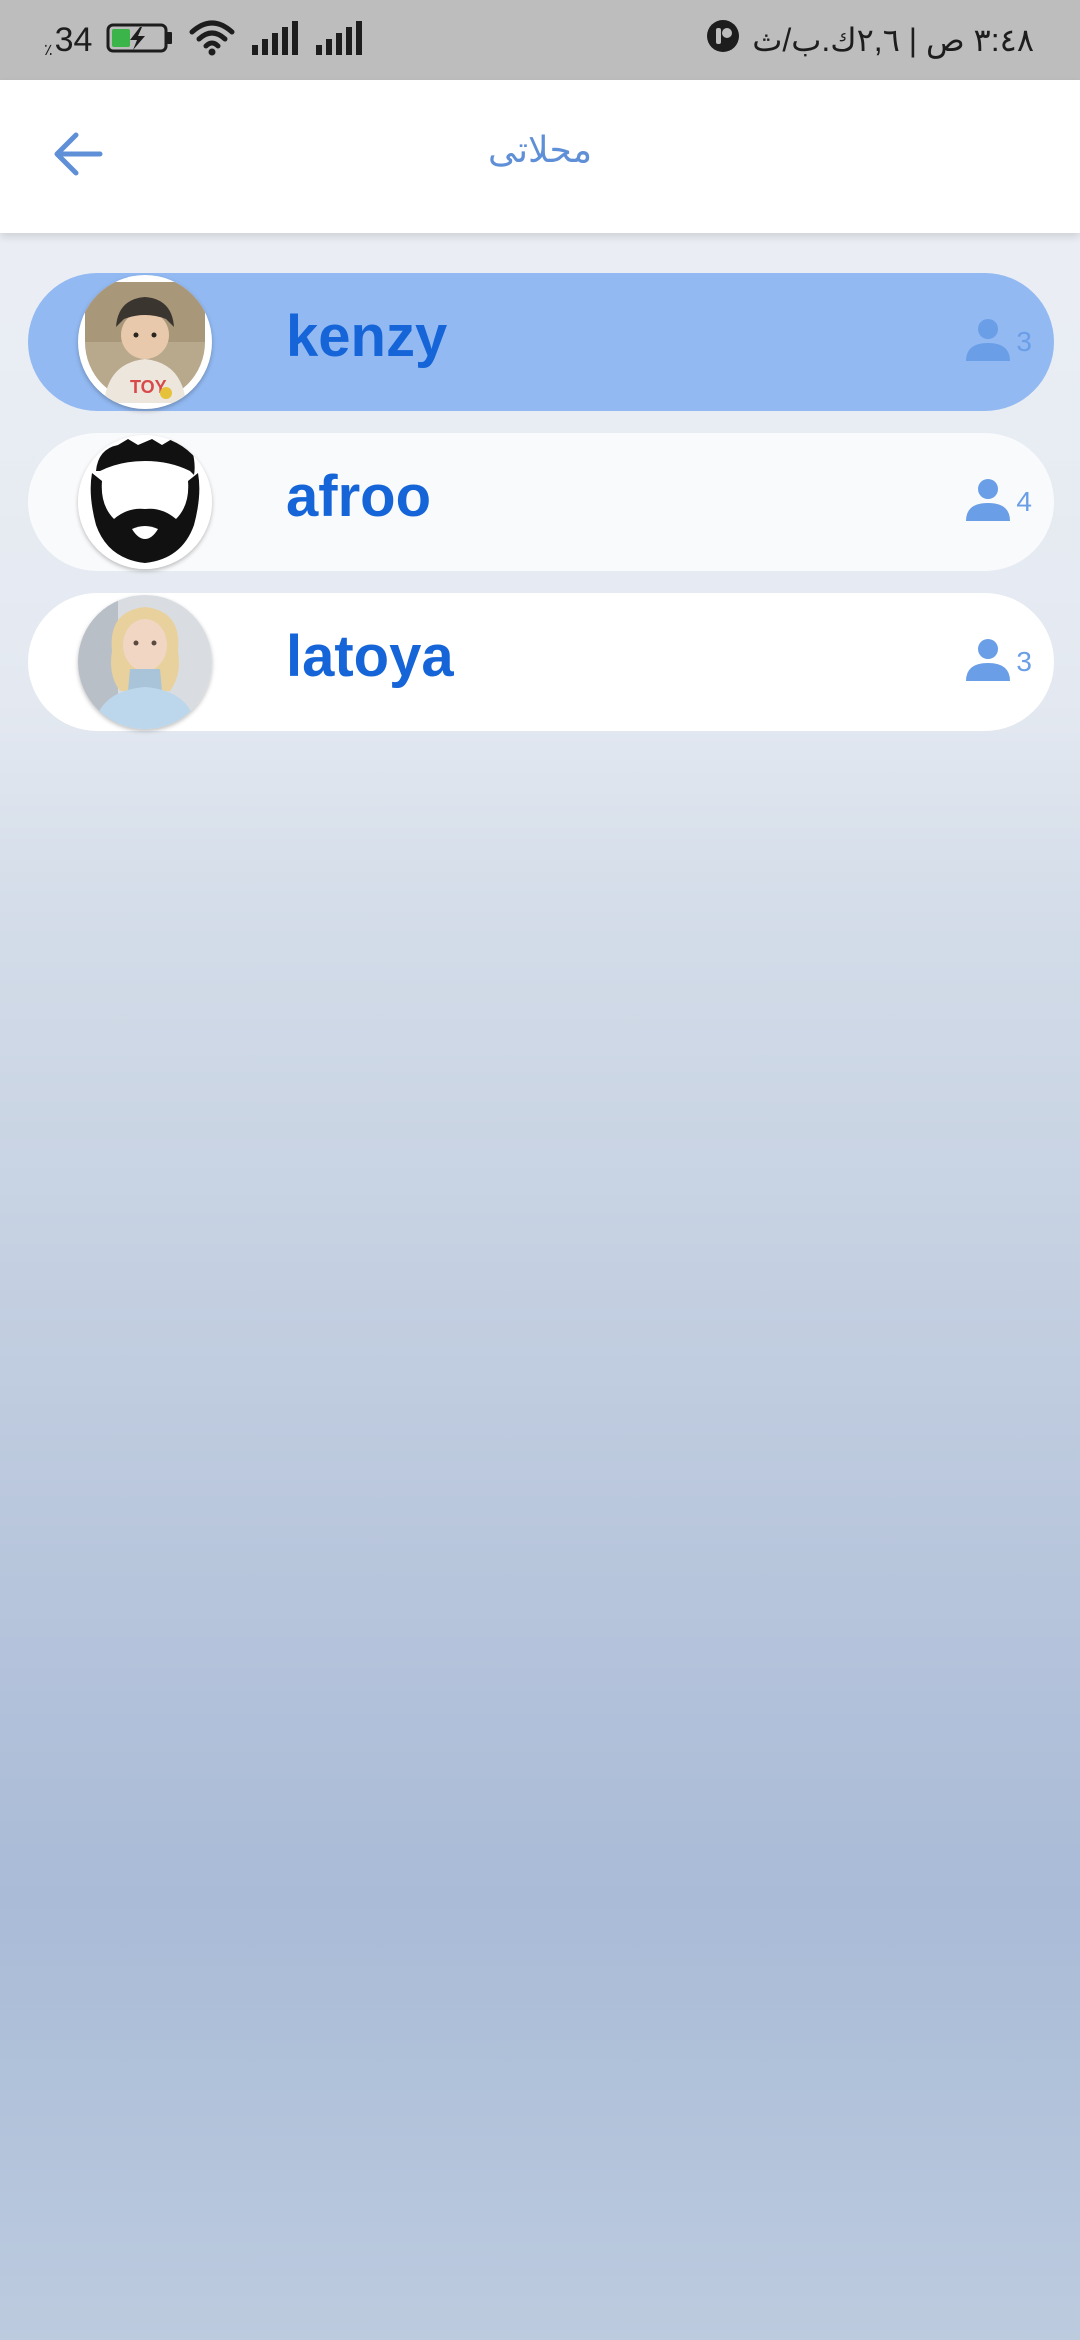 Image resolution: width=1080 pixels, height=2340 pixels. I want to click on battery-percent: ٪ 34, so click(68, 40).